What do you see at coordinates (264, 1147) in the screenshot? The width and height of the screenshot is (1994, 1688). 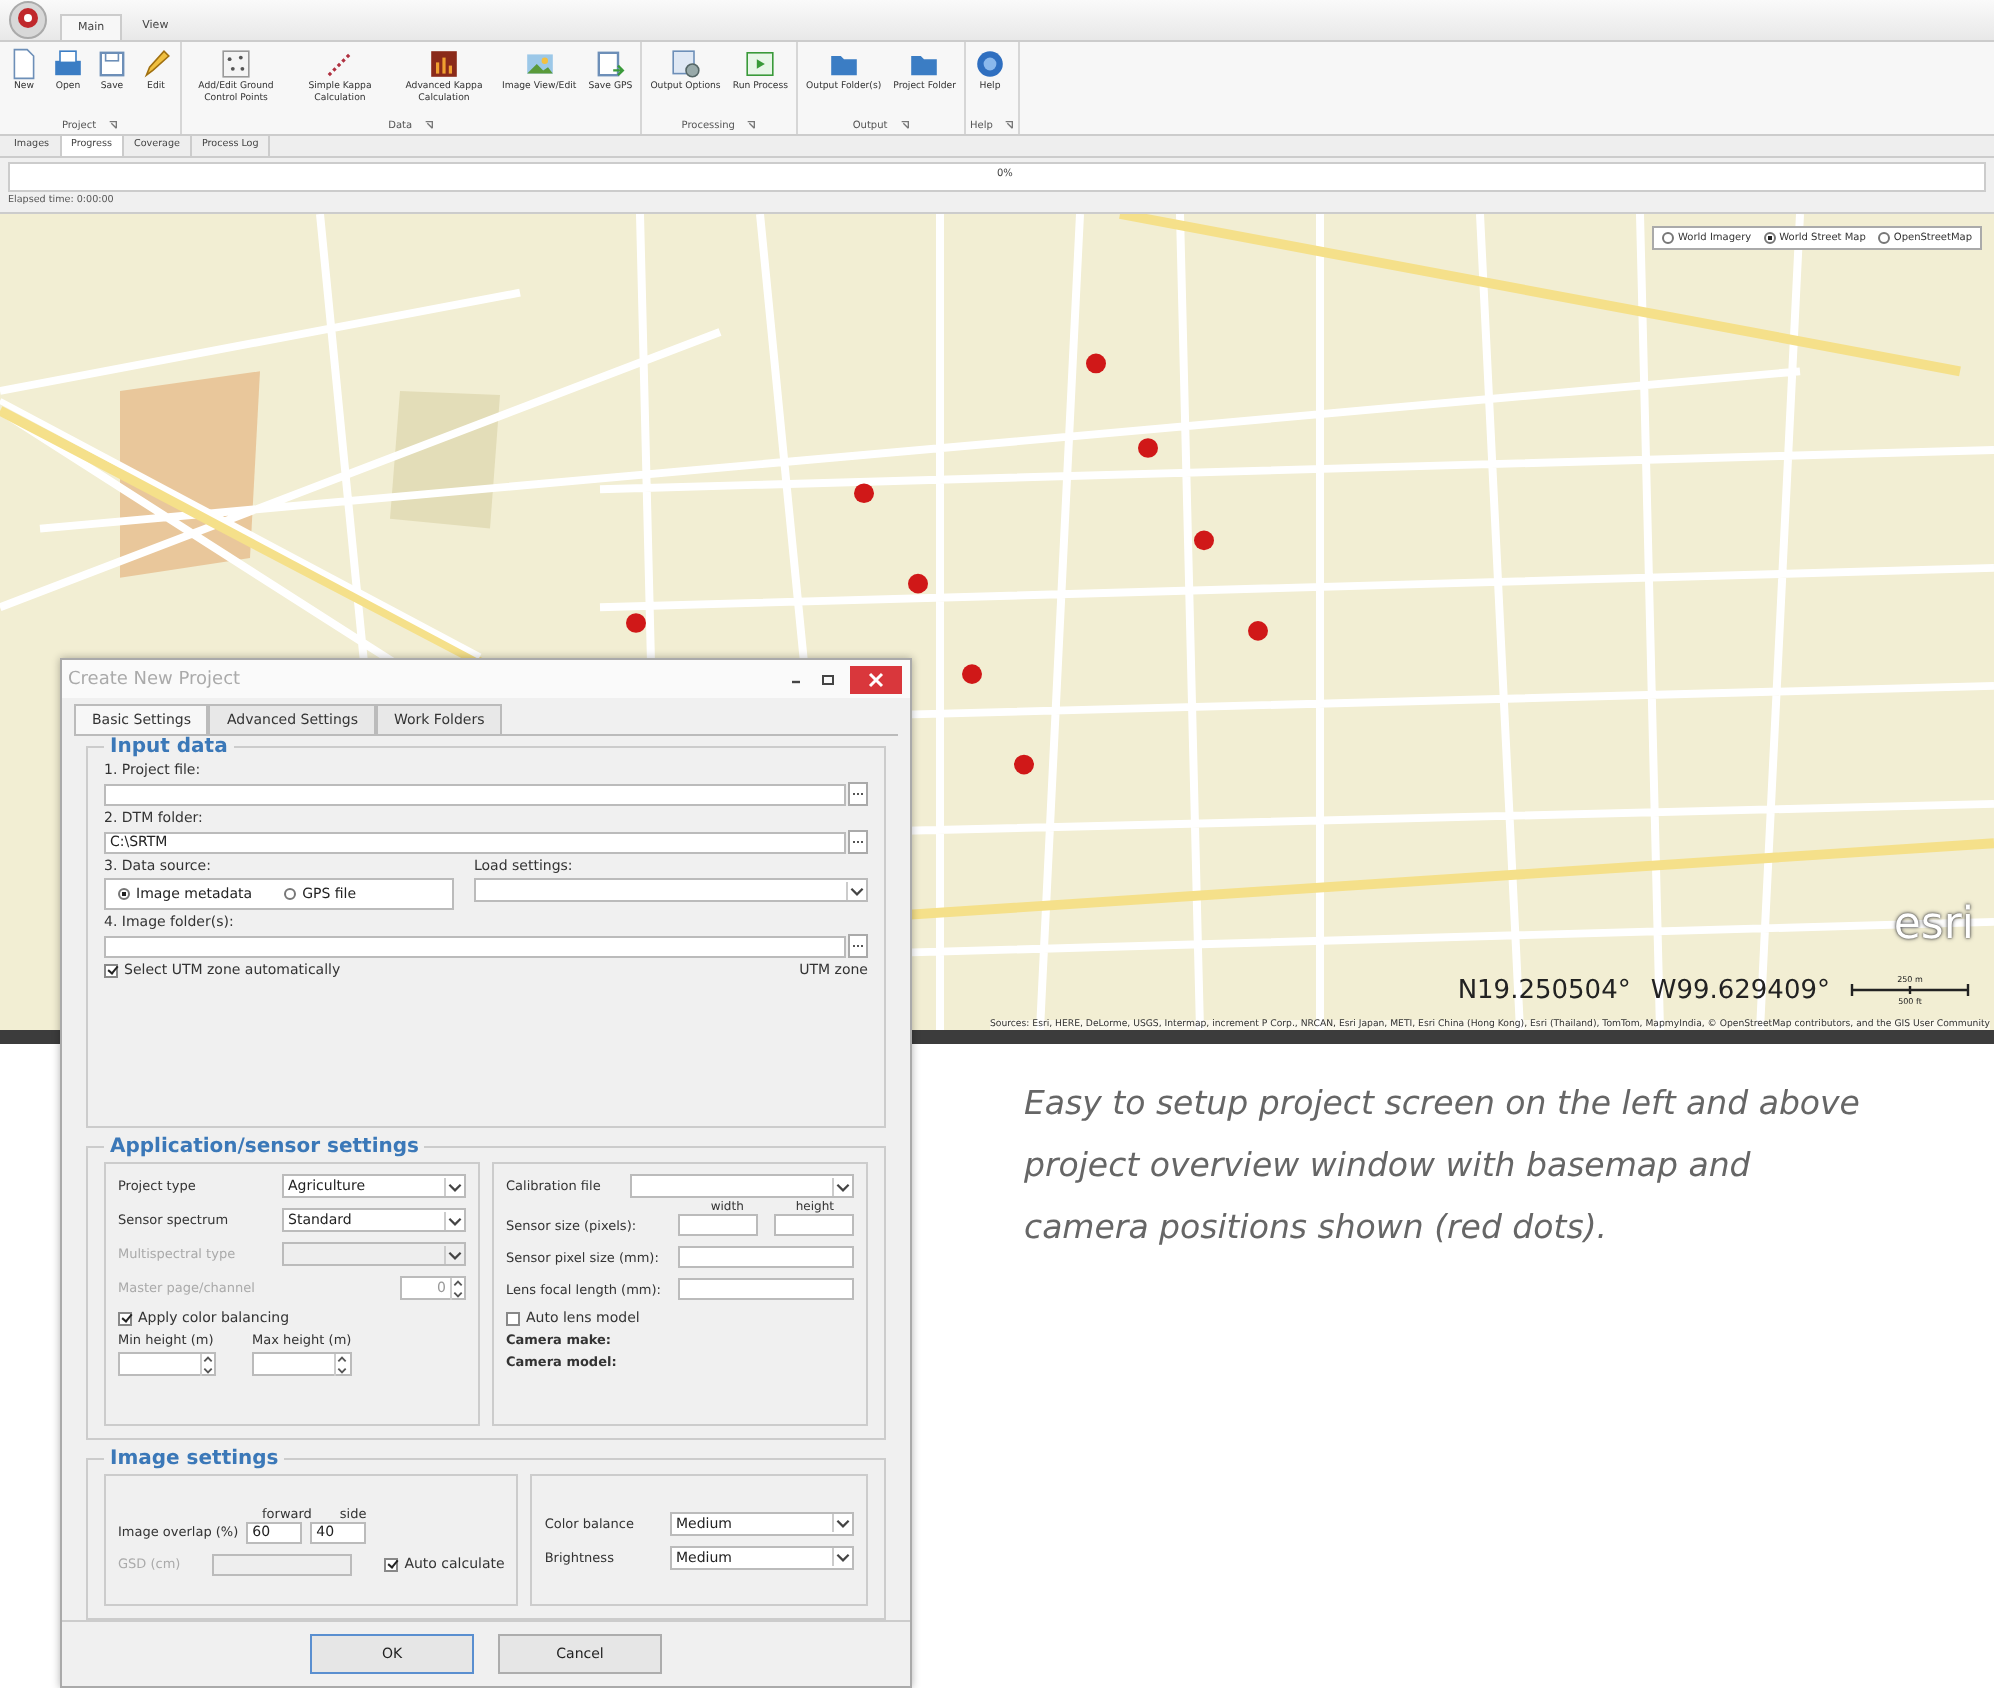 I see `section-heading: Application/sensor settings` at bounding box center [264, 1147].